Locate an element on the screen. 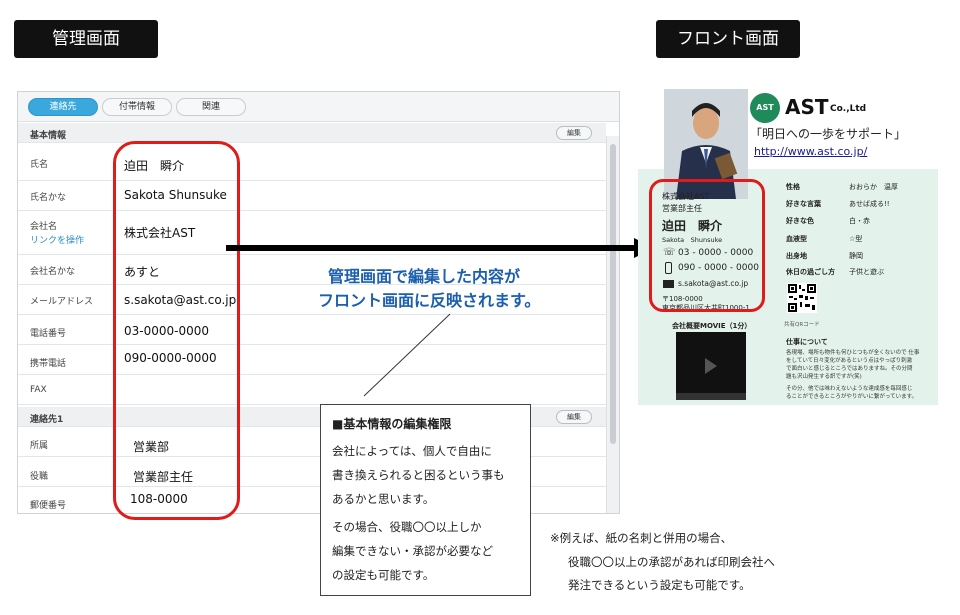 This screenshot has height=615, width=960. field-label: メールアドレス is located at coordinates (62, 302).